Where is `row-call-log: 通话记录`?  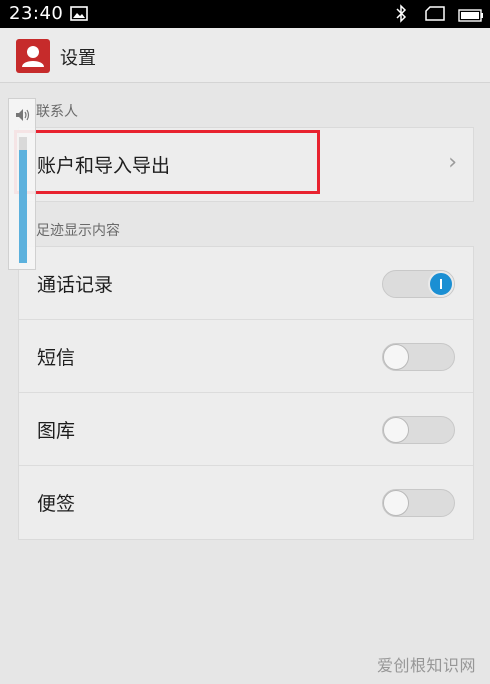
row-call-log: 通话记录 is located at coordinates (246, 283).